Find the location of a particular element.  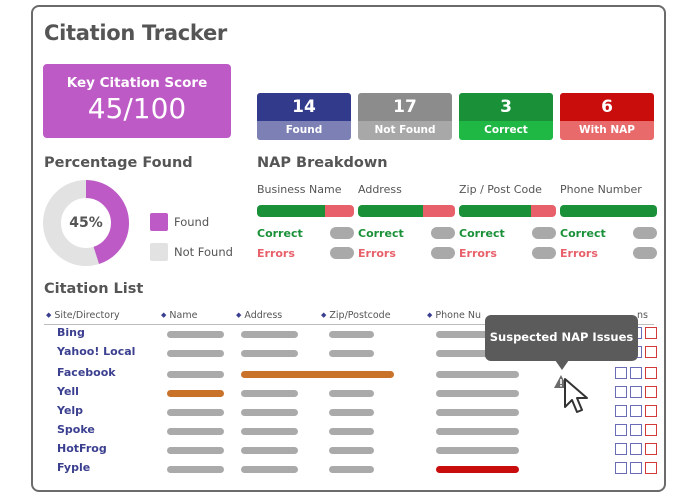

tooltip-arrow is located at coordinates (562, 365).